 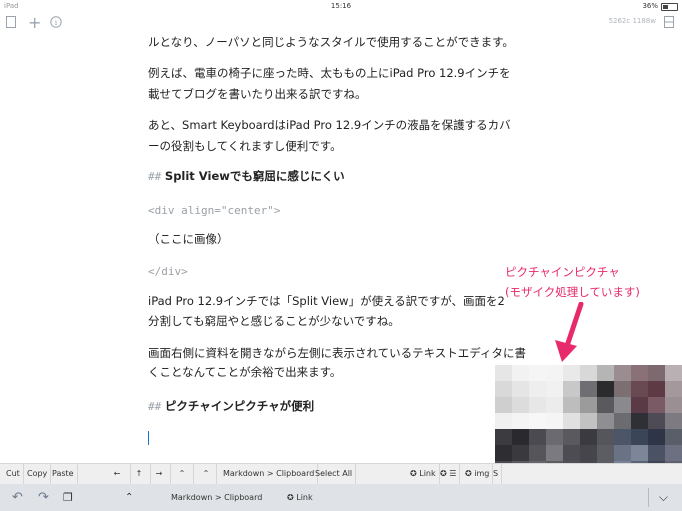 What do you see at coordinates (572, 282) in the screenshot?
I see `pip-annotation: ピクチャインピクチャ (モザイク処理しています)` at bounding box center [572, 282].